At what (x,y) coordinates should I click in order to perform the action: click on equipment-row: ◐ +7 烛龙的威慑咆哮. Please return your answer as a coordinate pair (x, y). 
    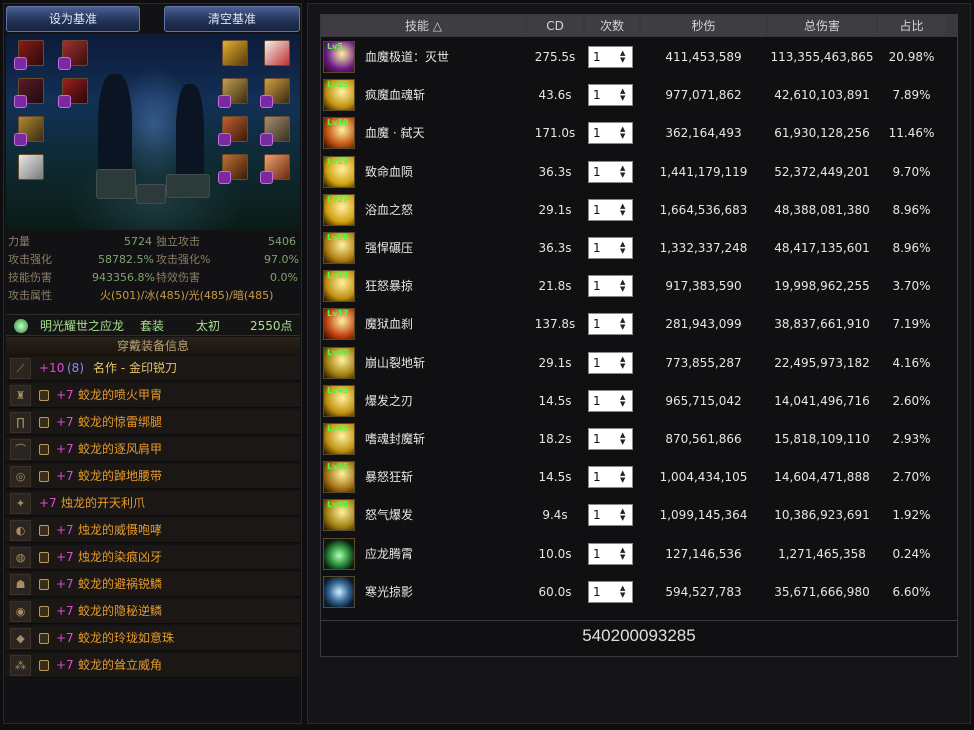
    Looking at the image, I should click on (153, 530).